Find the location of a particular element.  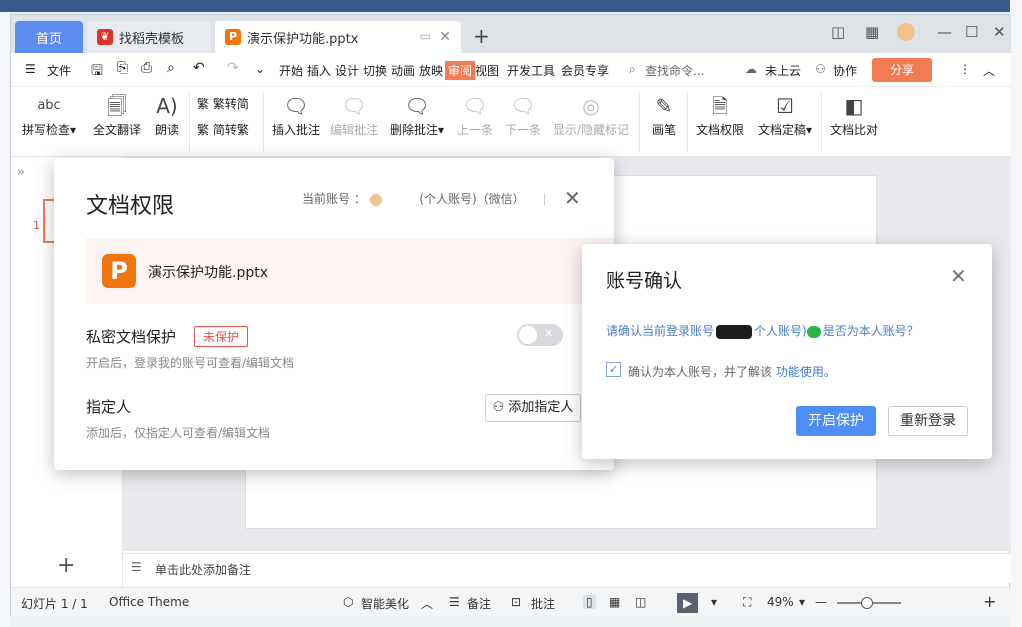

translate-button: 🗐 全文翻译 is located at coordinates (117, 114).